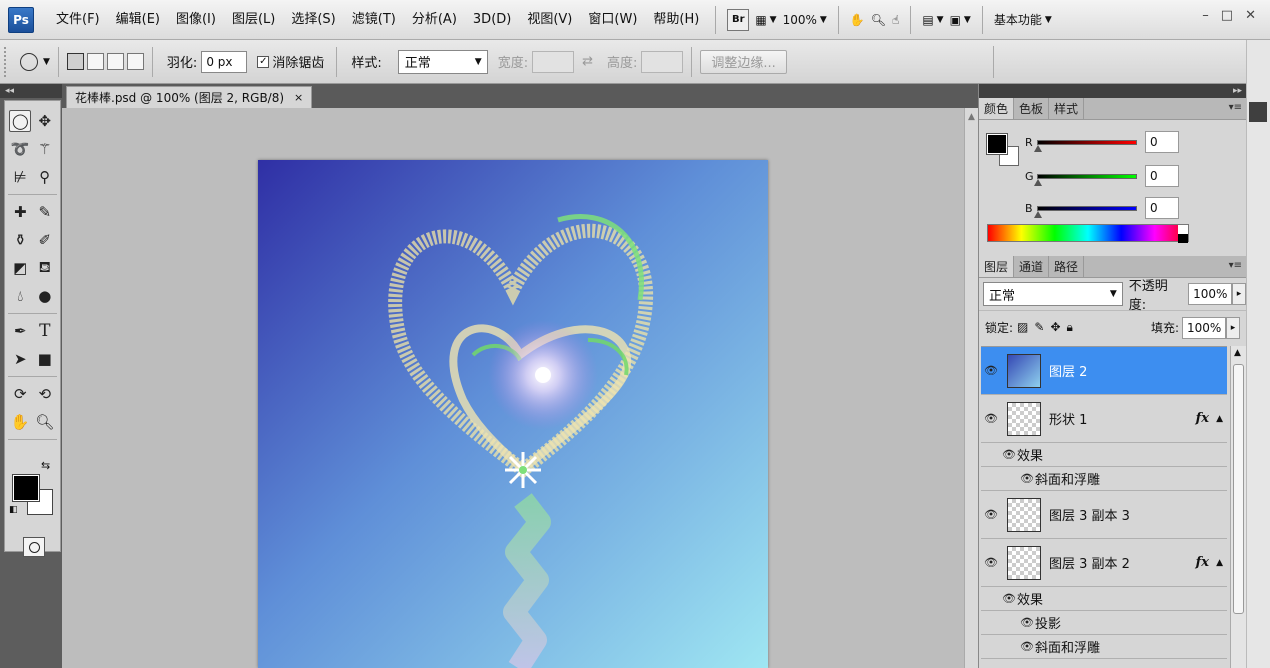 The width and height of the screenshot is (1270, 668). Describe the element at coordinates (20, 149) in the screenshot. I see `lasso-tool-icon: ➰` at that location.